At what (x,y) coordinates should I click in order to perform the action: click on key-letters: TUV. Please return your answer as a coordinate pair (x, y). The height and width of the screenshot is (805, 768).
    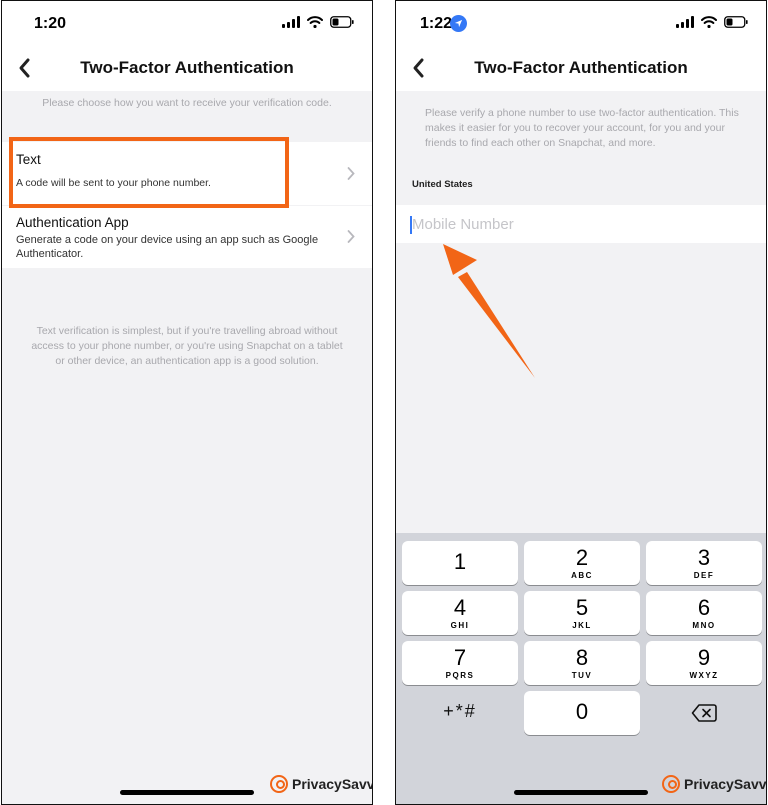
    Looking at the image, I should click on (582, 675).